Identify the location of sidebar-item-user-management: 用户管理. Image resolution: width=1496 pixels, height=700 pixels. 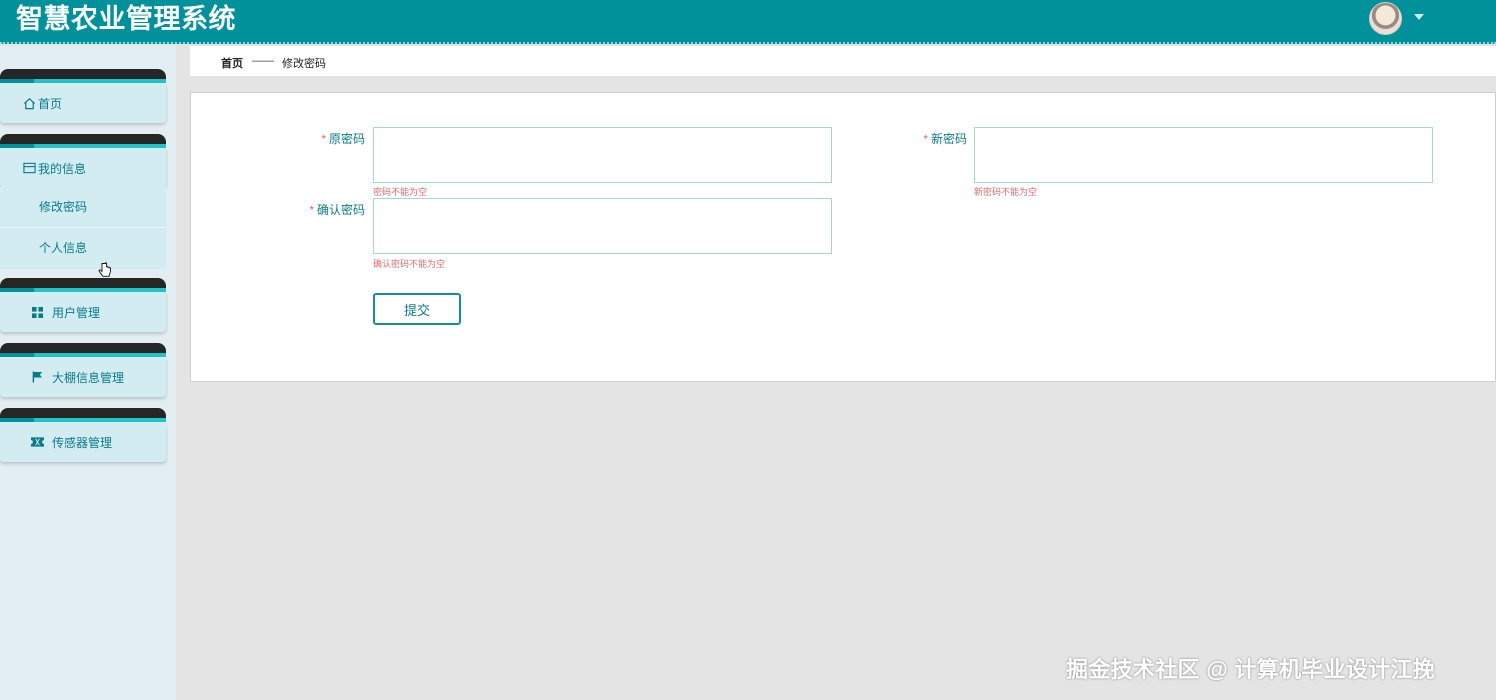
(83, 305).